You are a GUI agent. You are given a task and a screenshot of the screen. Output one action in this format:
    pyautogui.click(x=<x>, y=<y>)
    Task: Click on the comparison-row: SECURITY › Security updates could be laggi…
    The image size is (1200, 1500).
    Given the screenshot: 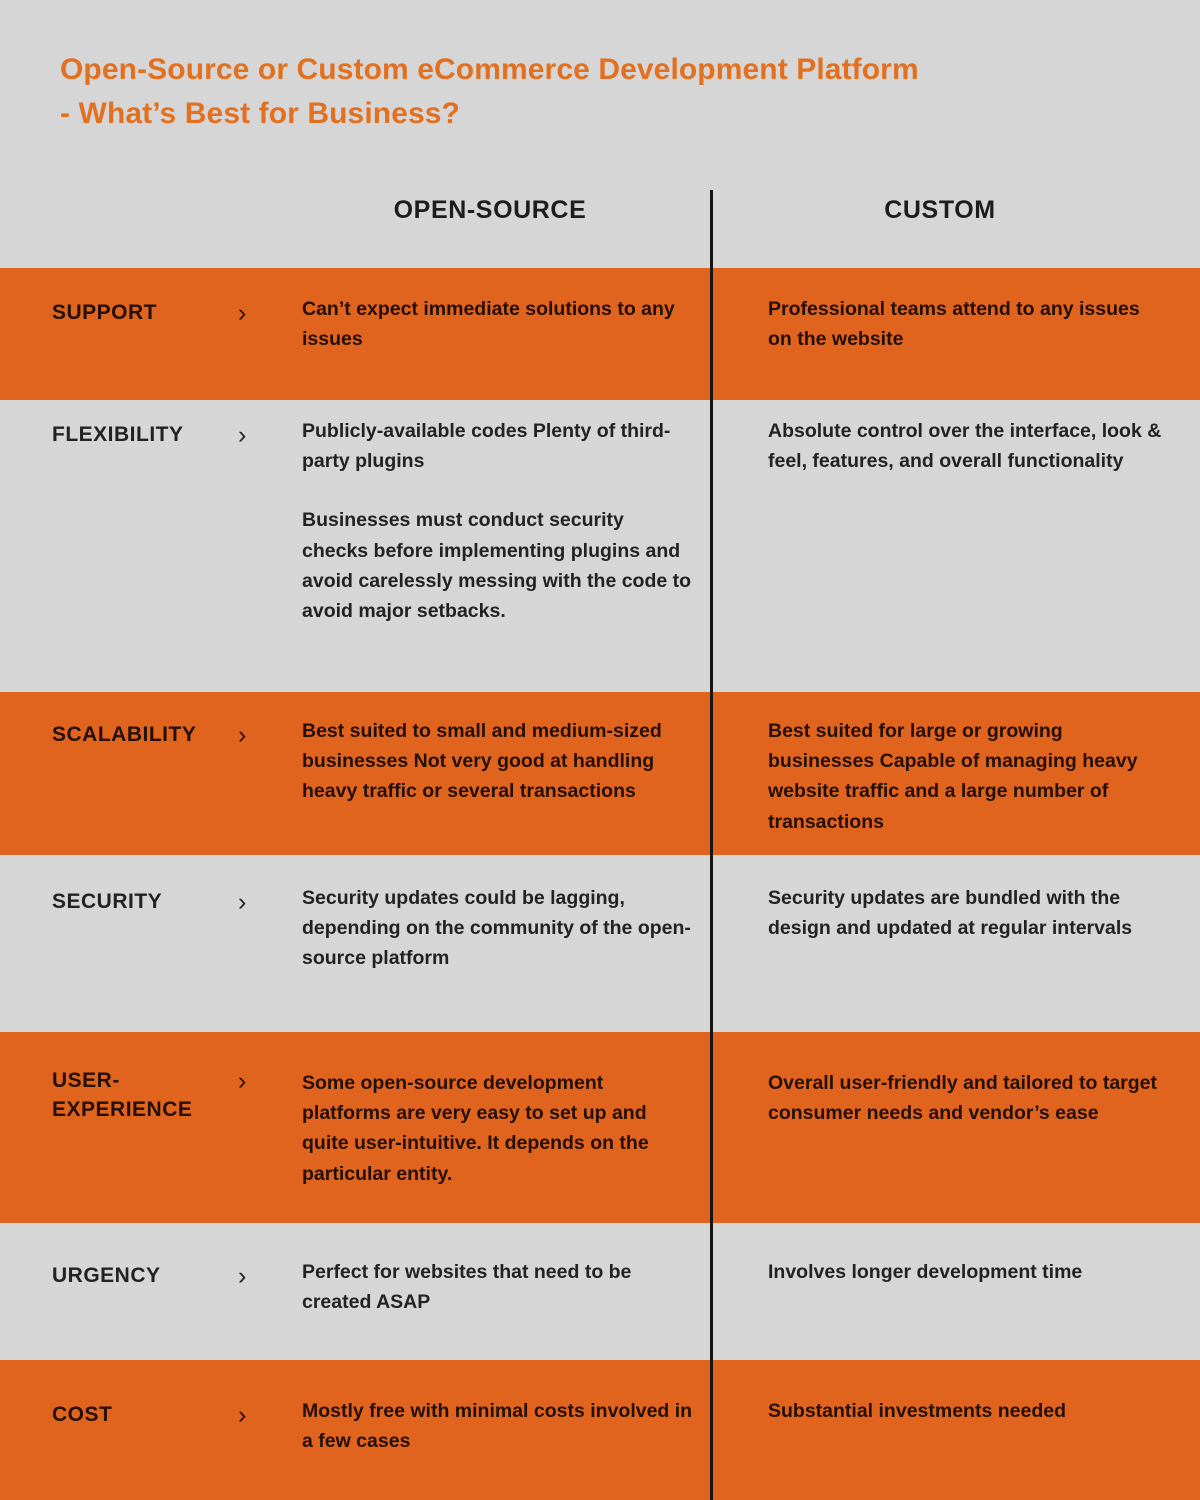 What is the action you would take?
    pyautogui.click(x=600, y=943)
    